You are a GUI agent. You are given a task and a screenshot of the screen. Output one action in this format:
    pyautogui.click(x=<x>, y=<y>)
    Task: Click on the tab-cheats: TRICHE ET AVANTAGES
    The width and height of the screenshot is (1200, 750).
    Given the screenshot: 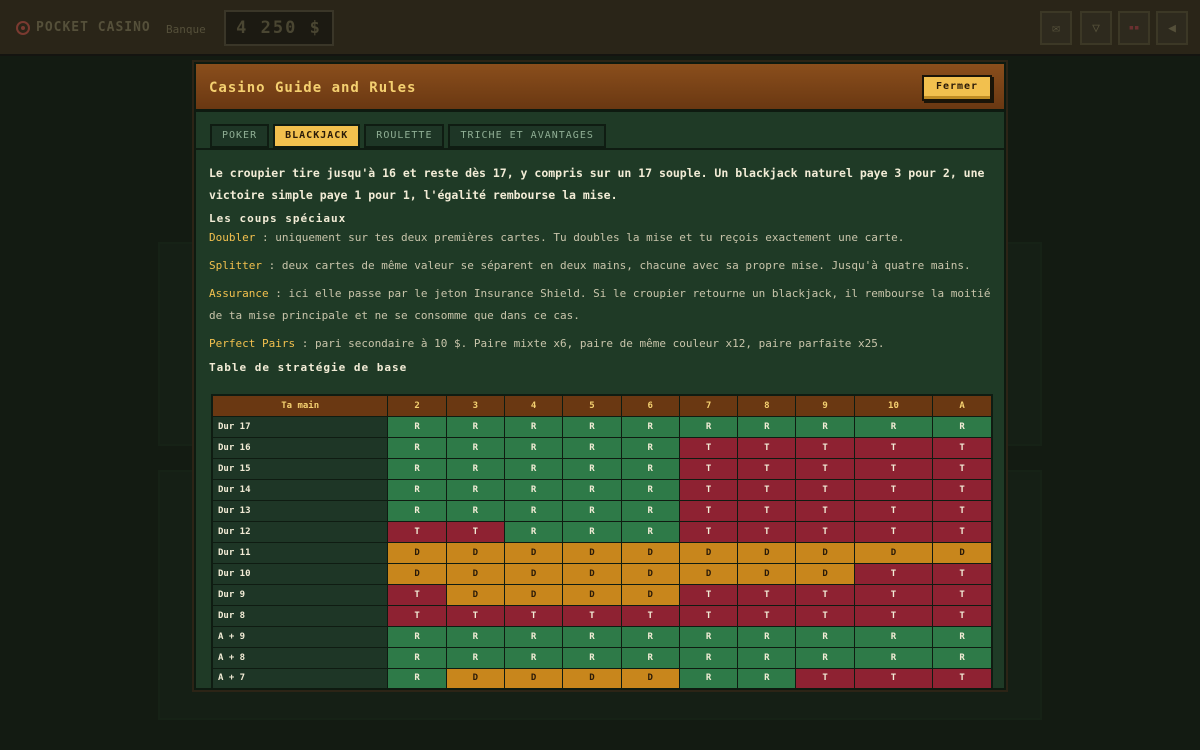 What is the action you would take?
    pyautogui.click(x=527, y=136)
    